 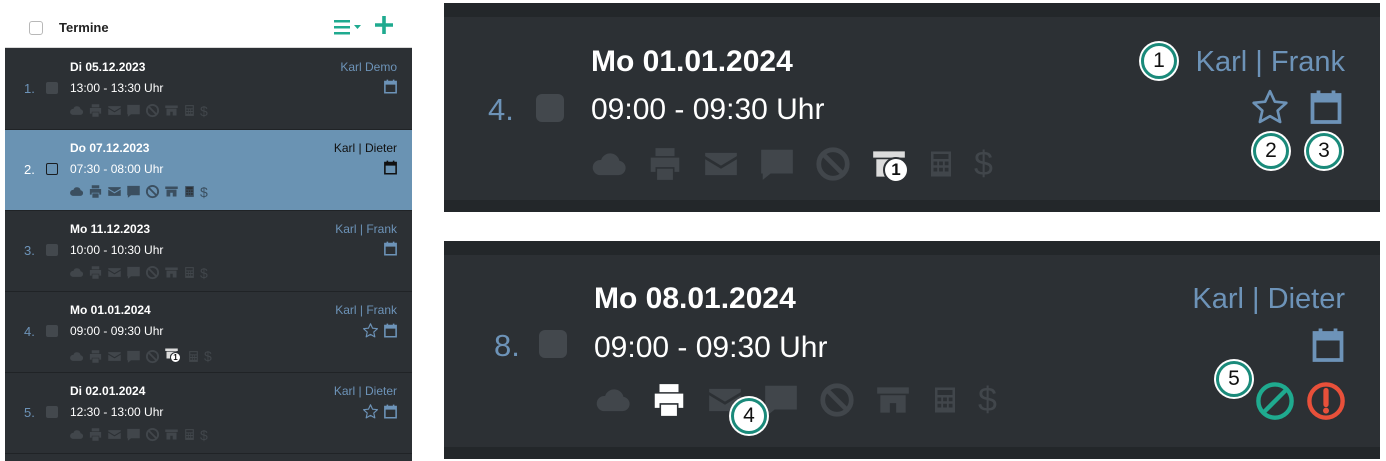 What do you see at coordinates (29, 88) in the screenshot?
I see `row-number: 1.` at bounding box center [29, 88].